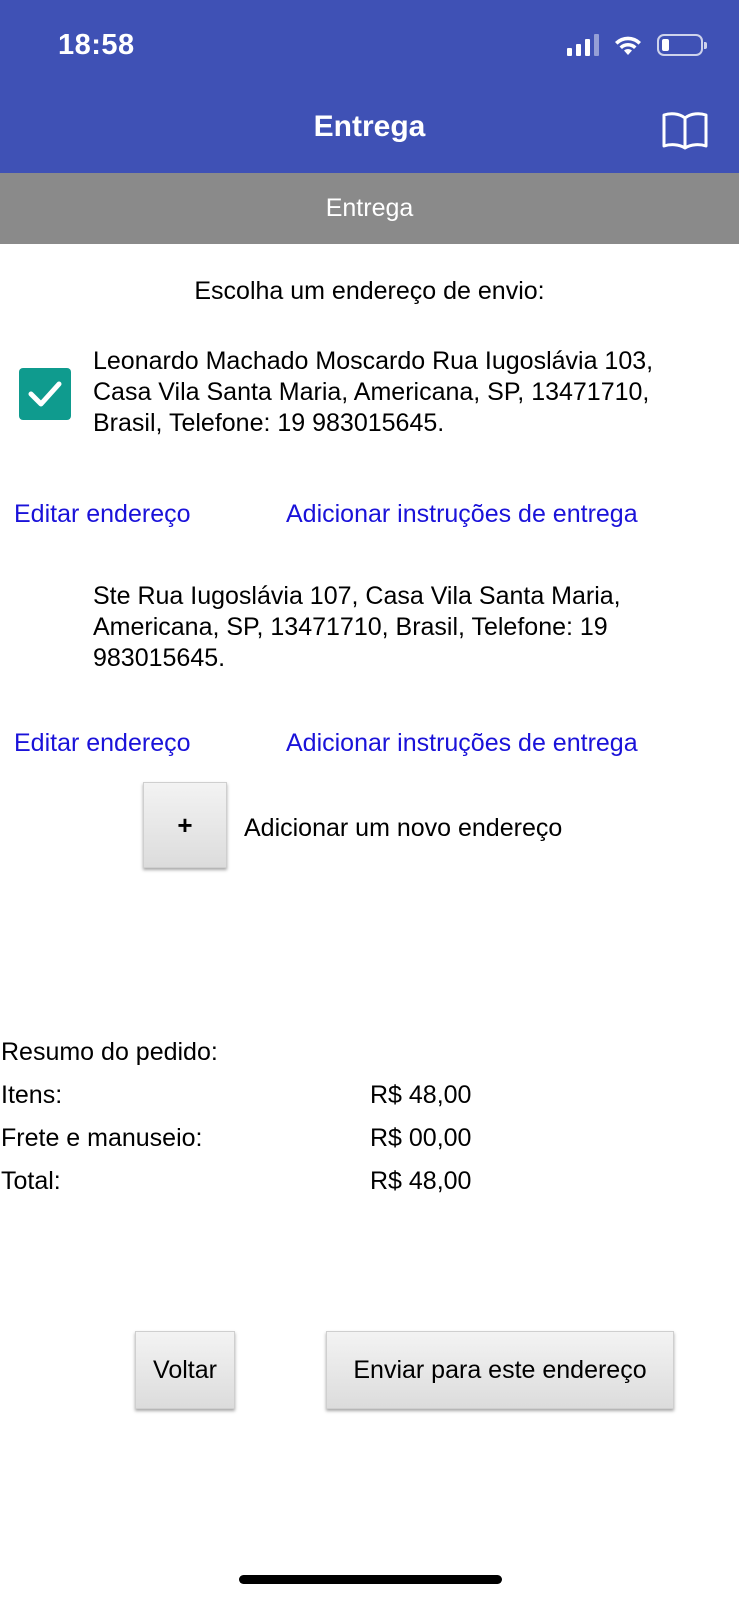  Describe the element at coordinates (500, 1370) in the screenshot. I see `ship-to-address-button: Enviar para este endereço` at that location.